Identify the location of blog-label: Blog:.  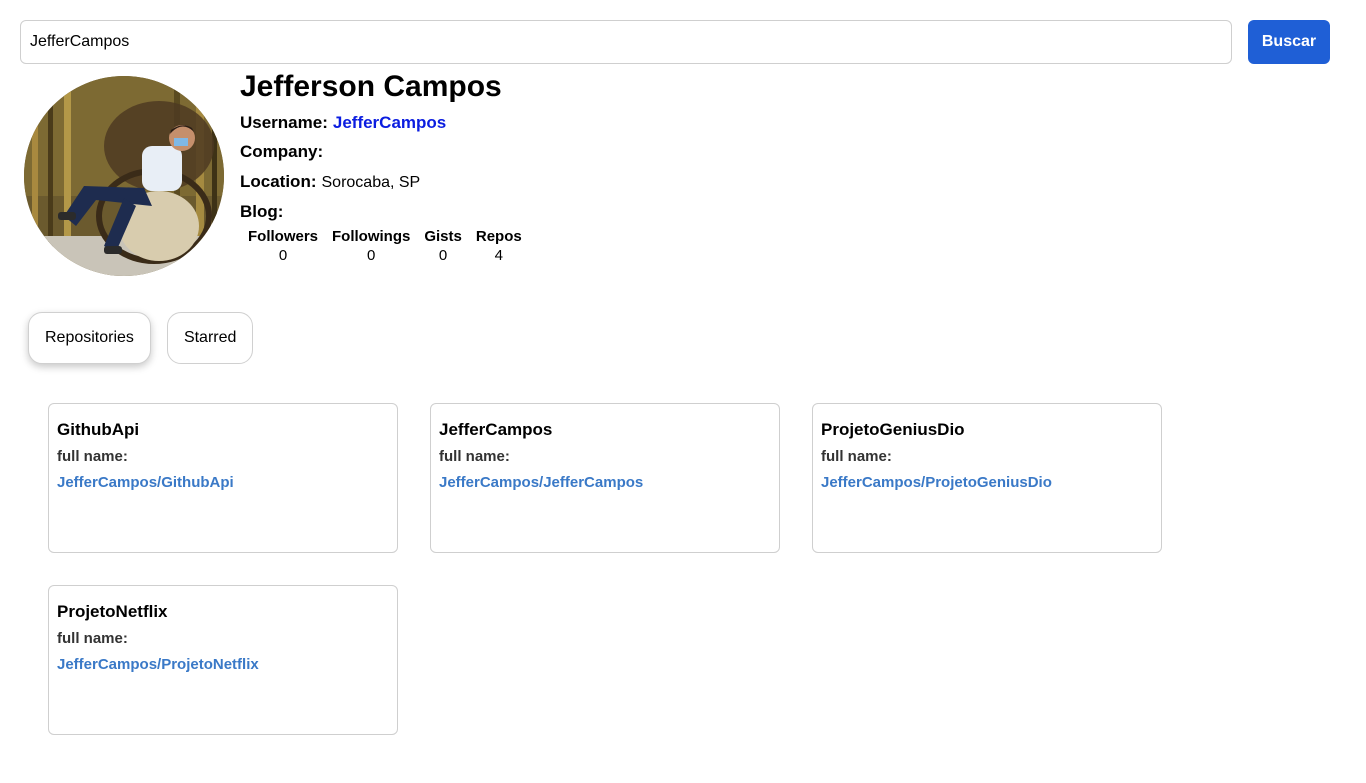
(262, 211).